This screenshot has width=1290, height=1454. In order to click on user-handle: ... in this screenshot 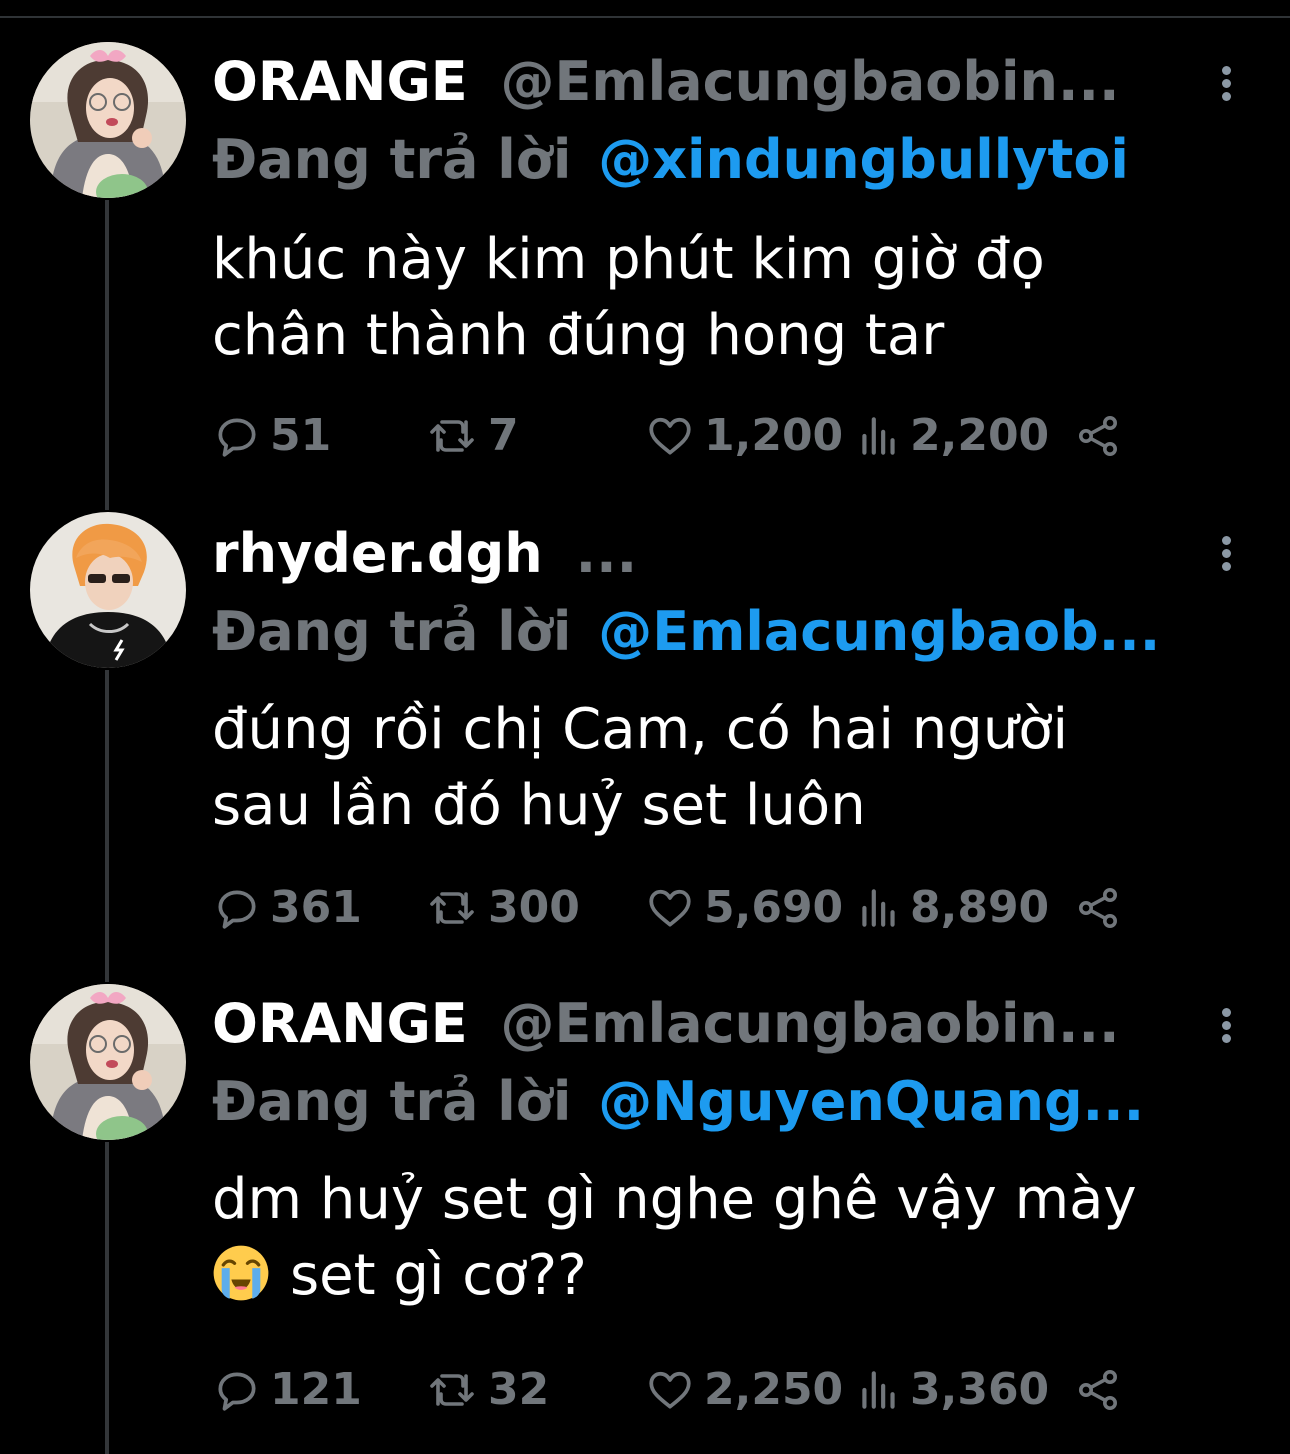, I will do `click(607, 554)`.